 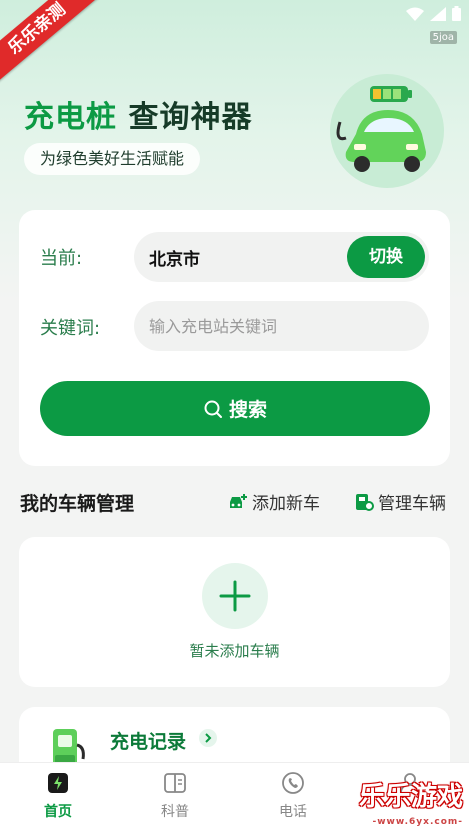 I want to click on page-title: 充电桩 查询神器, so click(x=138, y=114).